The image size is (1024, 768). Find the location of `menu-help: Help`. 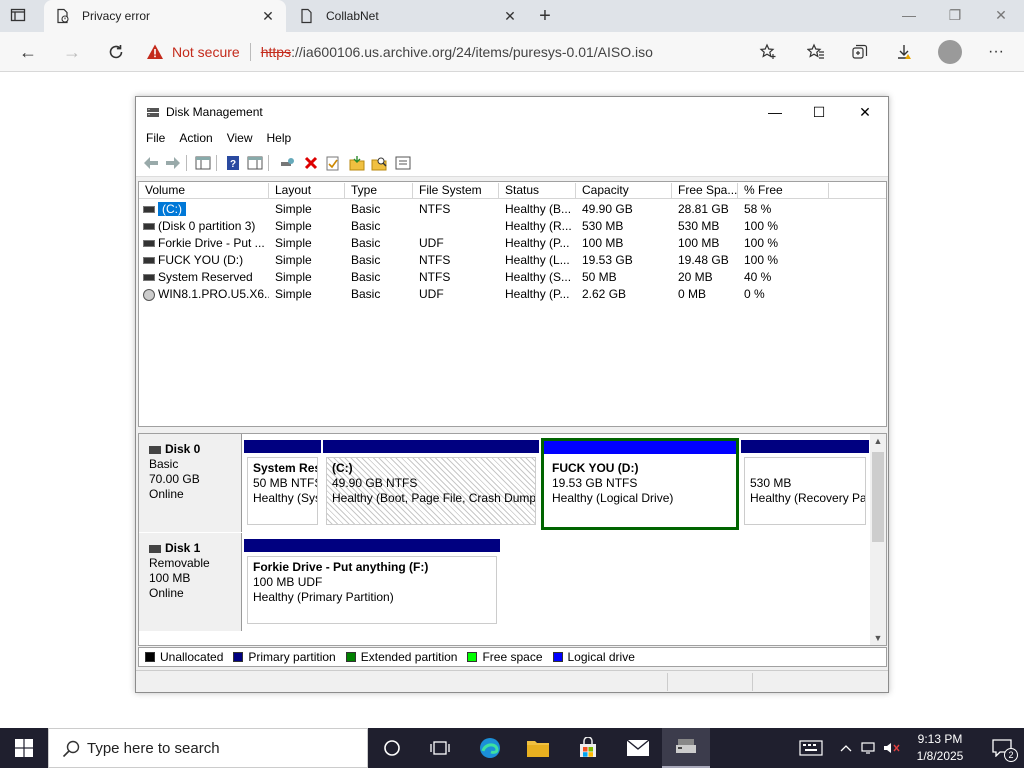

menu-help: Help is located at coordinates (279, 138).